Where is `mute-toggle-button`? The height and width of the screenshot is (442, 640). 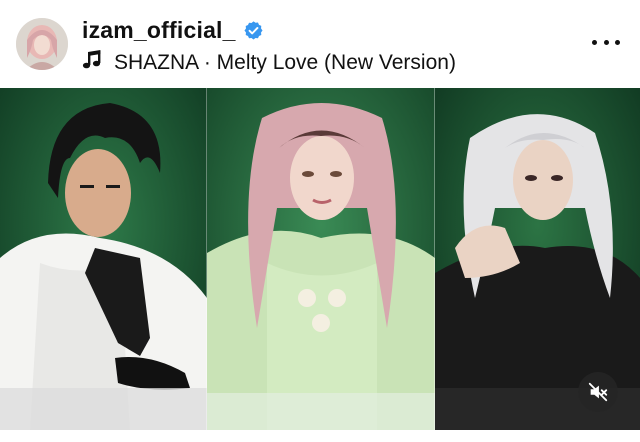 mute-toggle-button is located at coordinates (598, 392).